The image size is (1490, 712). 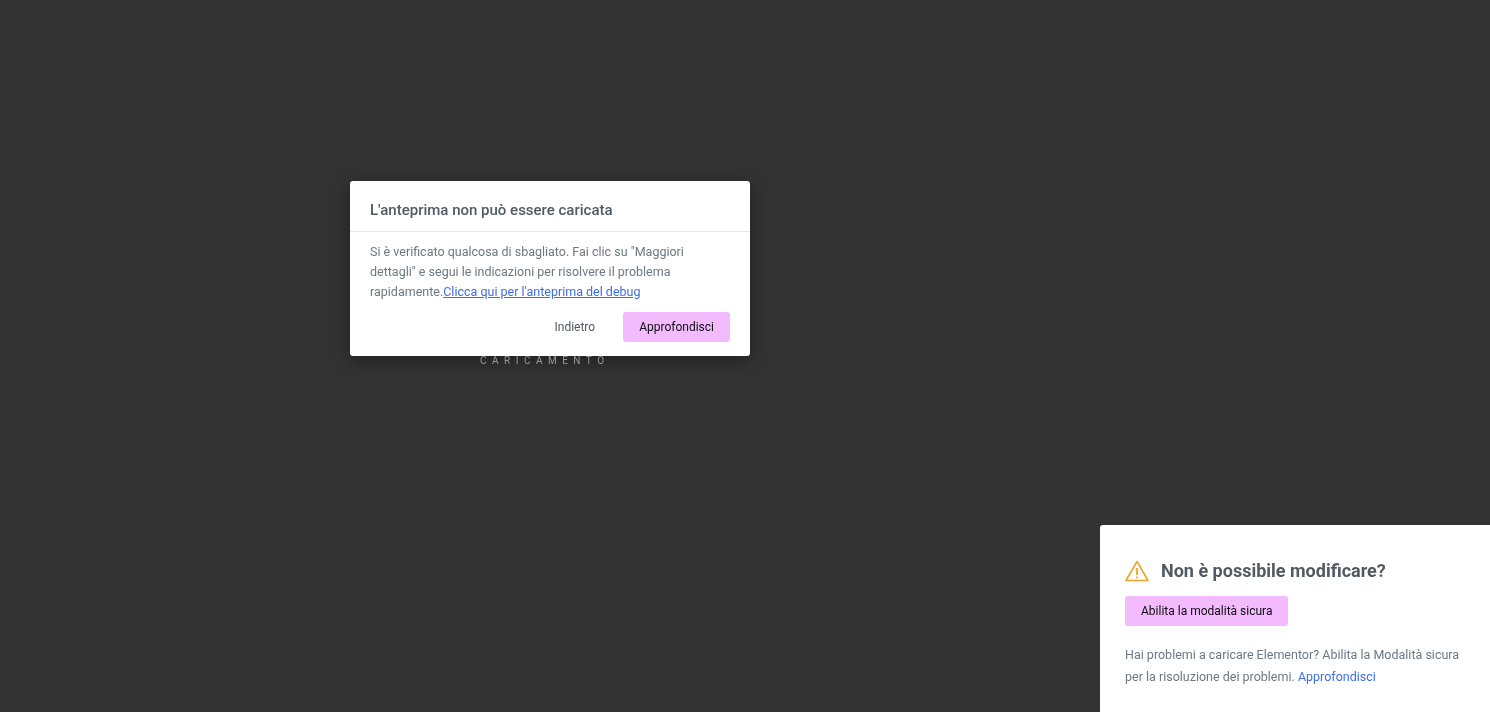 I want to click on back-button: Indietro, so click(x=575, y=326).